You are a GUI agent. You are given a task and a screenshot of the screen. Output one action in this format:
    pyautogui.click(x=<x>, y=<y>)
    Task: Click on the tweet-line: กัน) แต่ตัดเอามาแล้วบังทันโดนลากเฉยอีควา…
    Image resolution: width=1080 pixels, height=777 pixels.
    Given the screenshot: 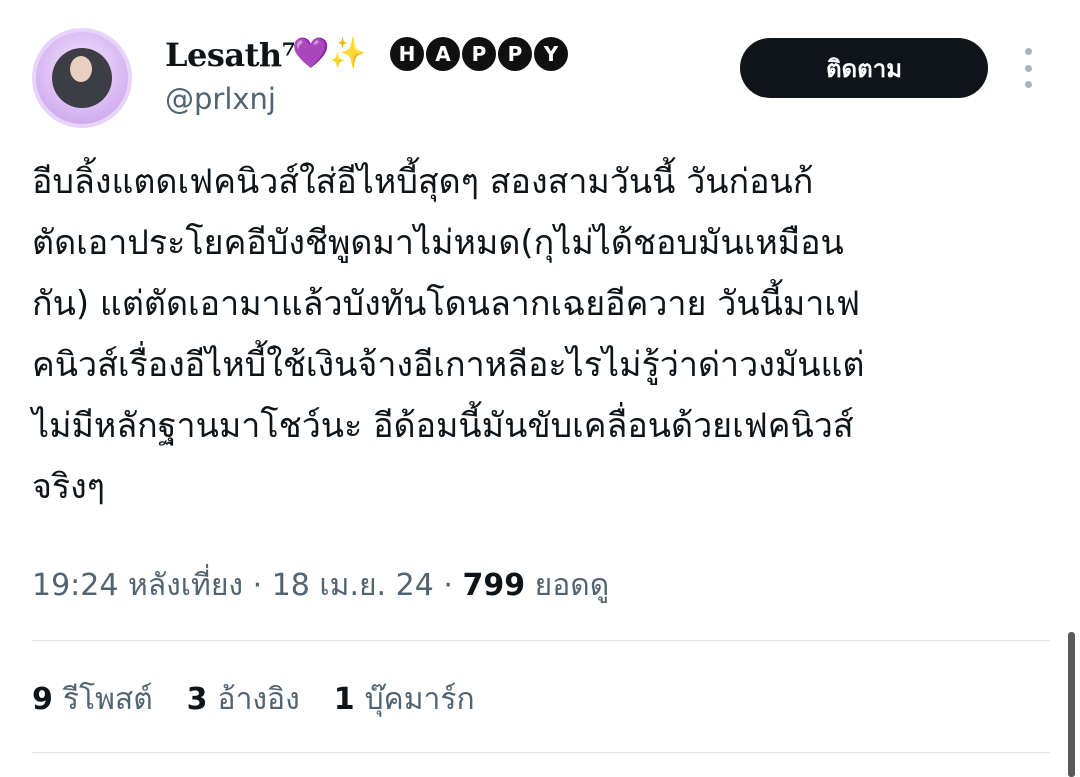 What is the action you would take?
    pyautogui.click(x=446, y=304)
    